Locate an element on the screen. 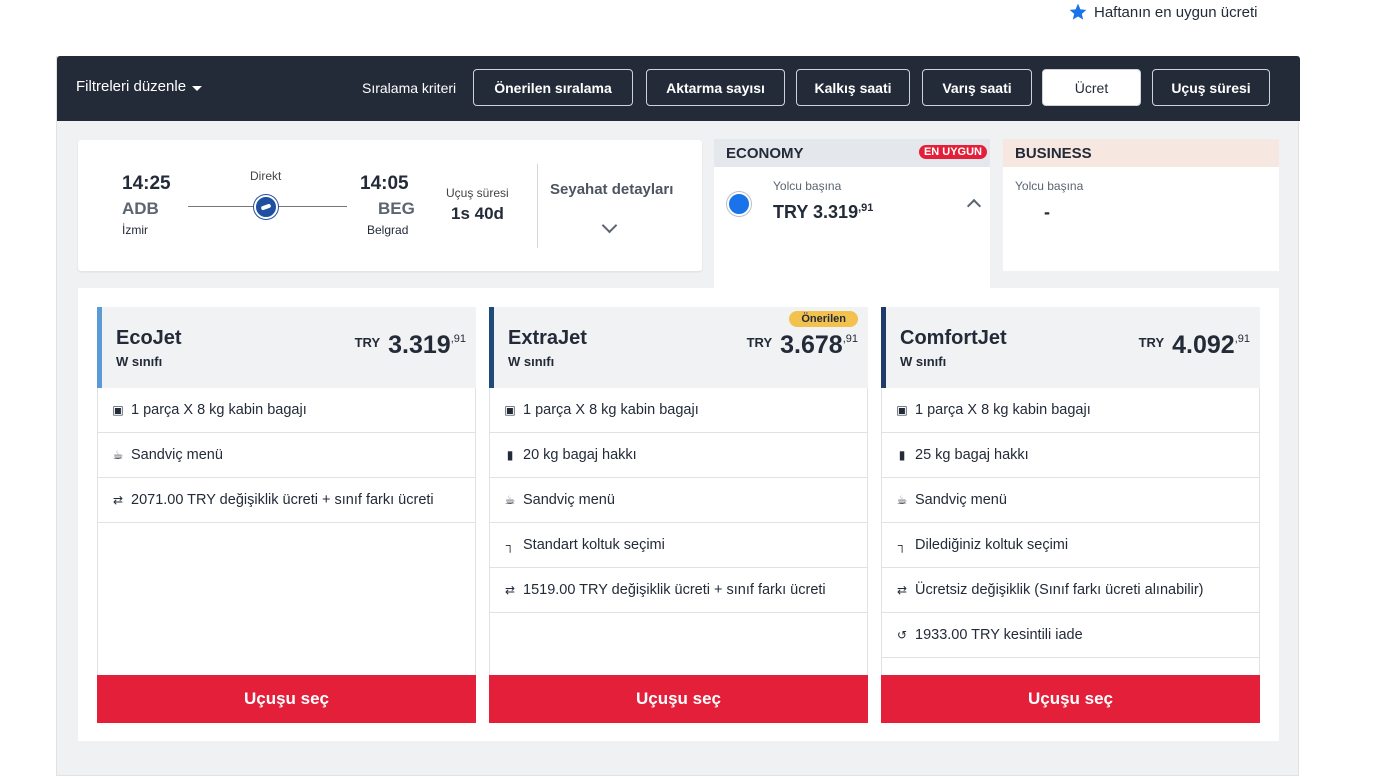  change-fee-icon: ⇄ is located at coordinates (902, 590).